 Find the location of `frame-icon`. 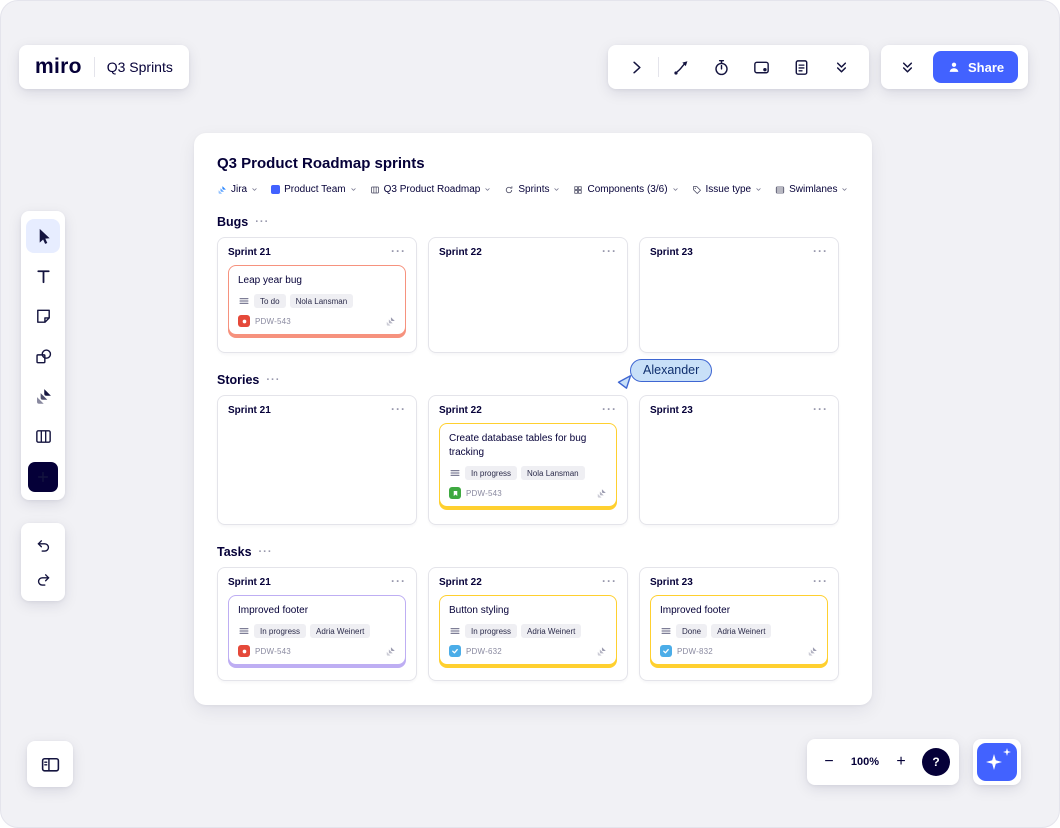

frame-icon is located at coordinates (761, 67).